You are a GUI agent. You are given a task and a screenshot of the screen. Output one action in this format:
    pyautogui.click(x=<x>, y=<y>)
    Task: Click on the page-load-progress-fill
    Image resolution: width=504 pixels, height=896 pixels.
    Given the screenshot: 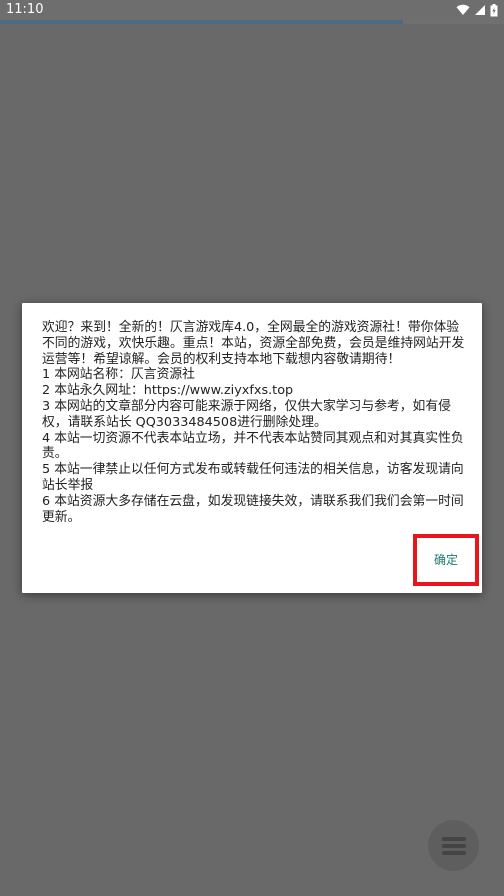 What is the action you would take?
    pyautogui.click(x=202, y=22)
    